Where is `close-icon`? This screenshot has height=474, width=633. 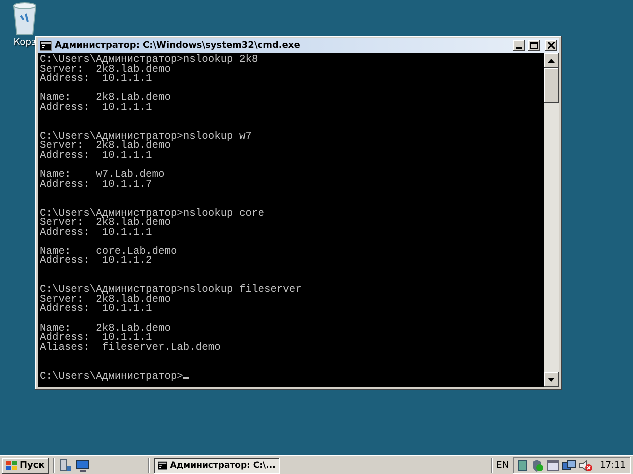 close-icon is located at coordinates (551, 45).